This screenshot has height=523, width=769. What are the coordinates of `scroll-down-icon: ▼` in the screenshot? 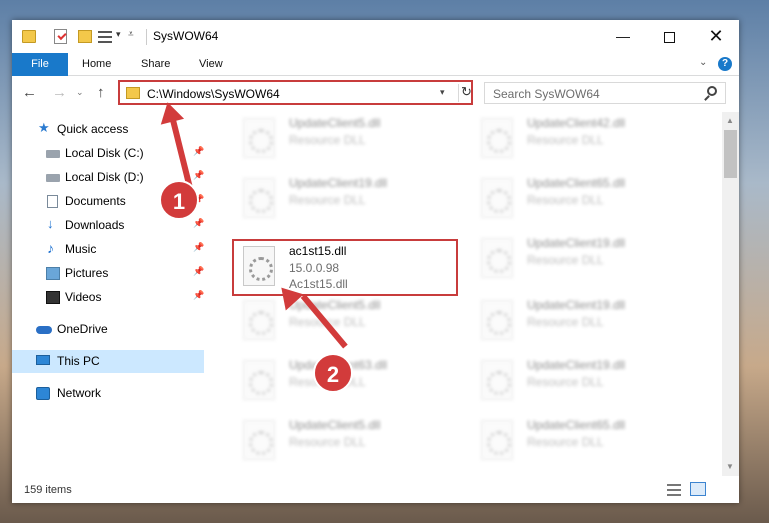 It's located at (730, 466).